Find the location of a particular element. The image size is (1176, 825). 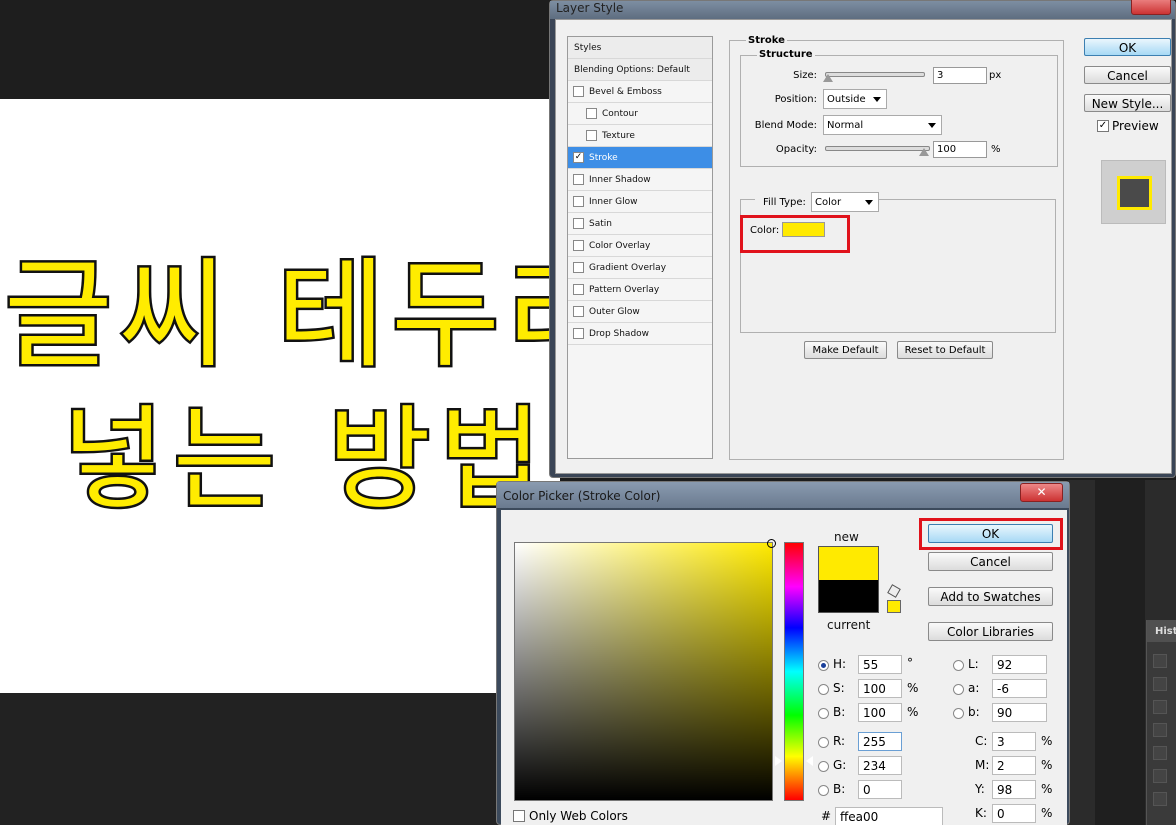

color-picker-ok-button: OK is located at coordinates (990, 533).